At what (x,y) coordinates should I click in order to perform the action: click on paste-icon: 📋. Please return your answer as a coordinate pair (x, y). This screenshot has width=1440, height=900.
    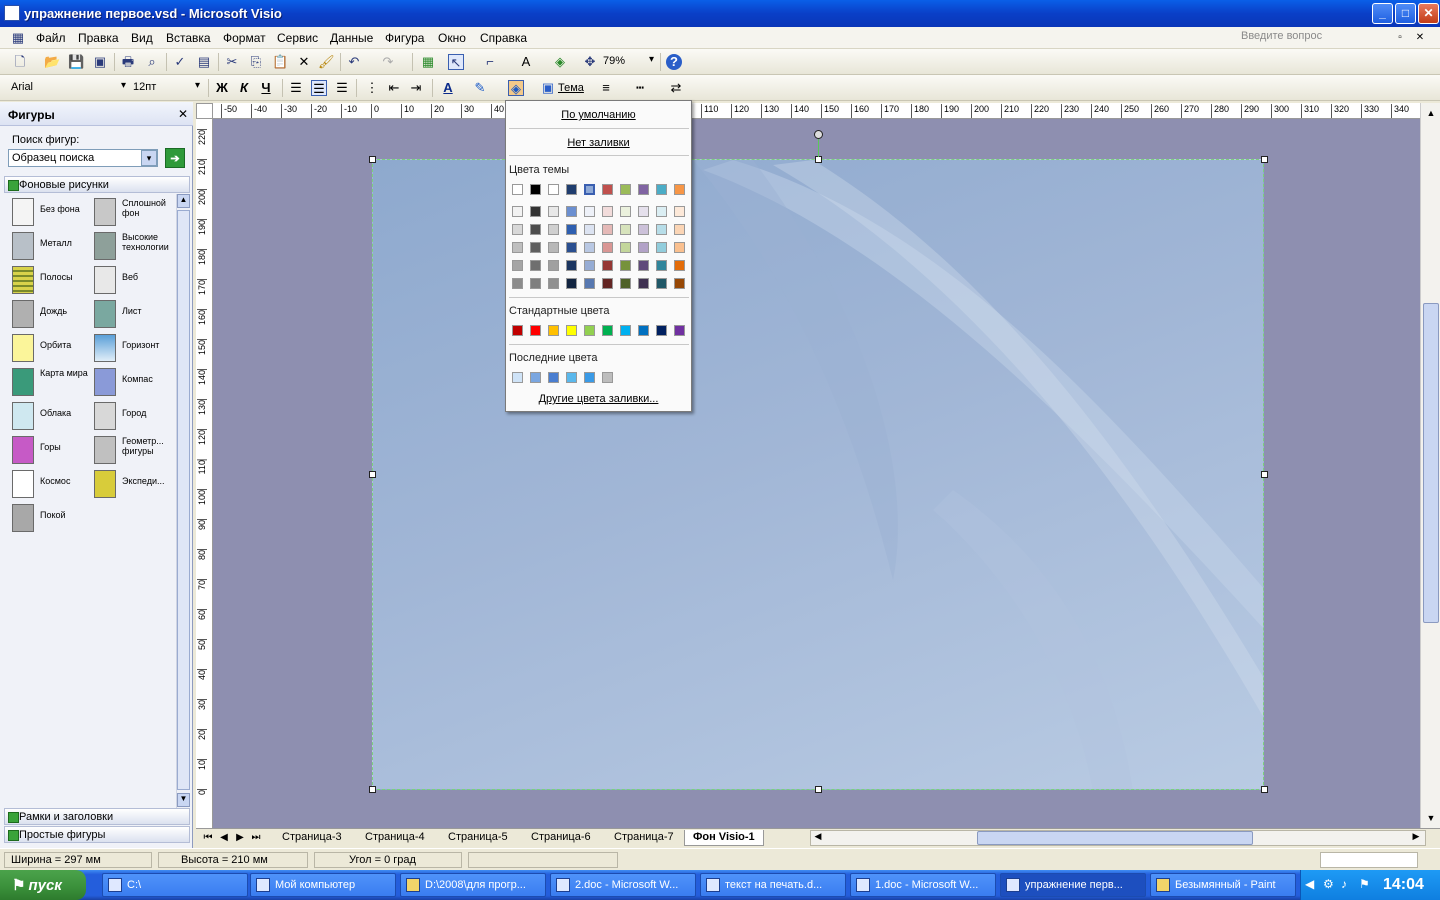
    Looking at the image, I should click on (280, 62).